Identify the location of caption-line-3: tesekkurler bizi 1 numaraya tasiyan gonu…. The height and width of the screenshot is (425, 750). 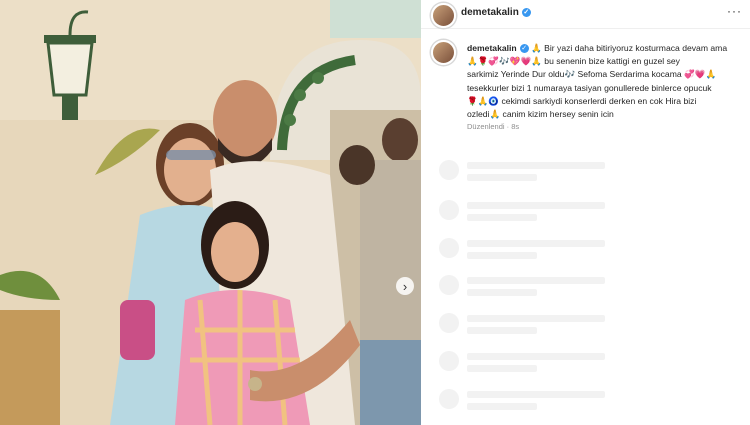
(589, 87).